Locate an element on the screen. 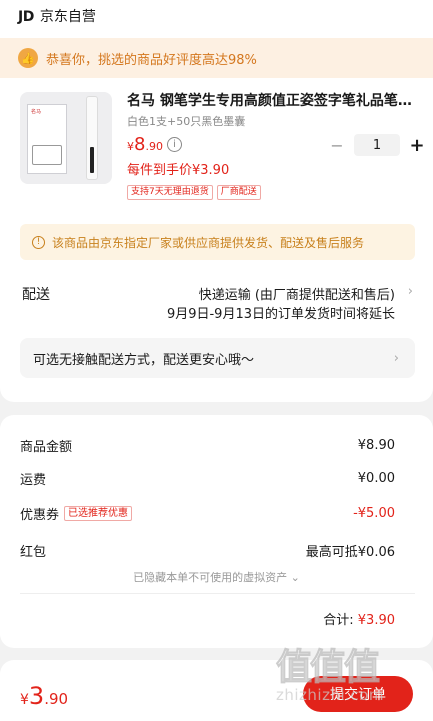 This screenshot has height=721, width=433. rating-banner-text: 恭喜你，挑选的商品好评度高达98% is located at coordinates (151, 60).